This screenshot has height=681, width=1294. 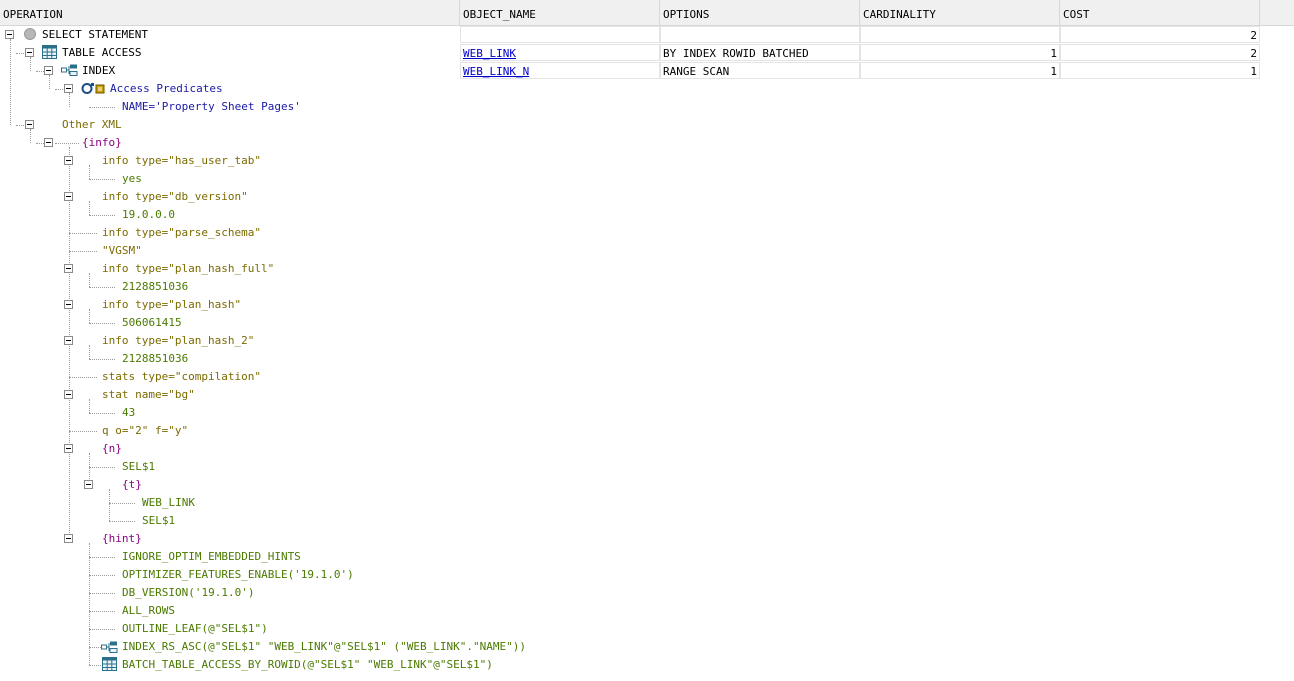 I want to click on column-header-operation: OPERATION, so click(x=230, y=12).